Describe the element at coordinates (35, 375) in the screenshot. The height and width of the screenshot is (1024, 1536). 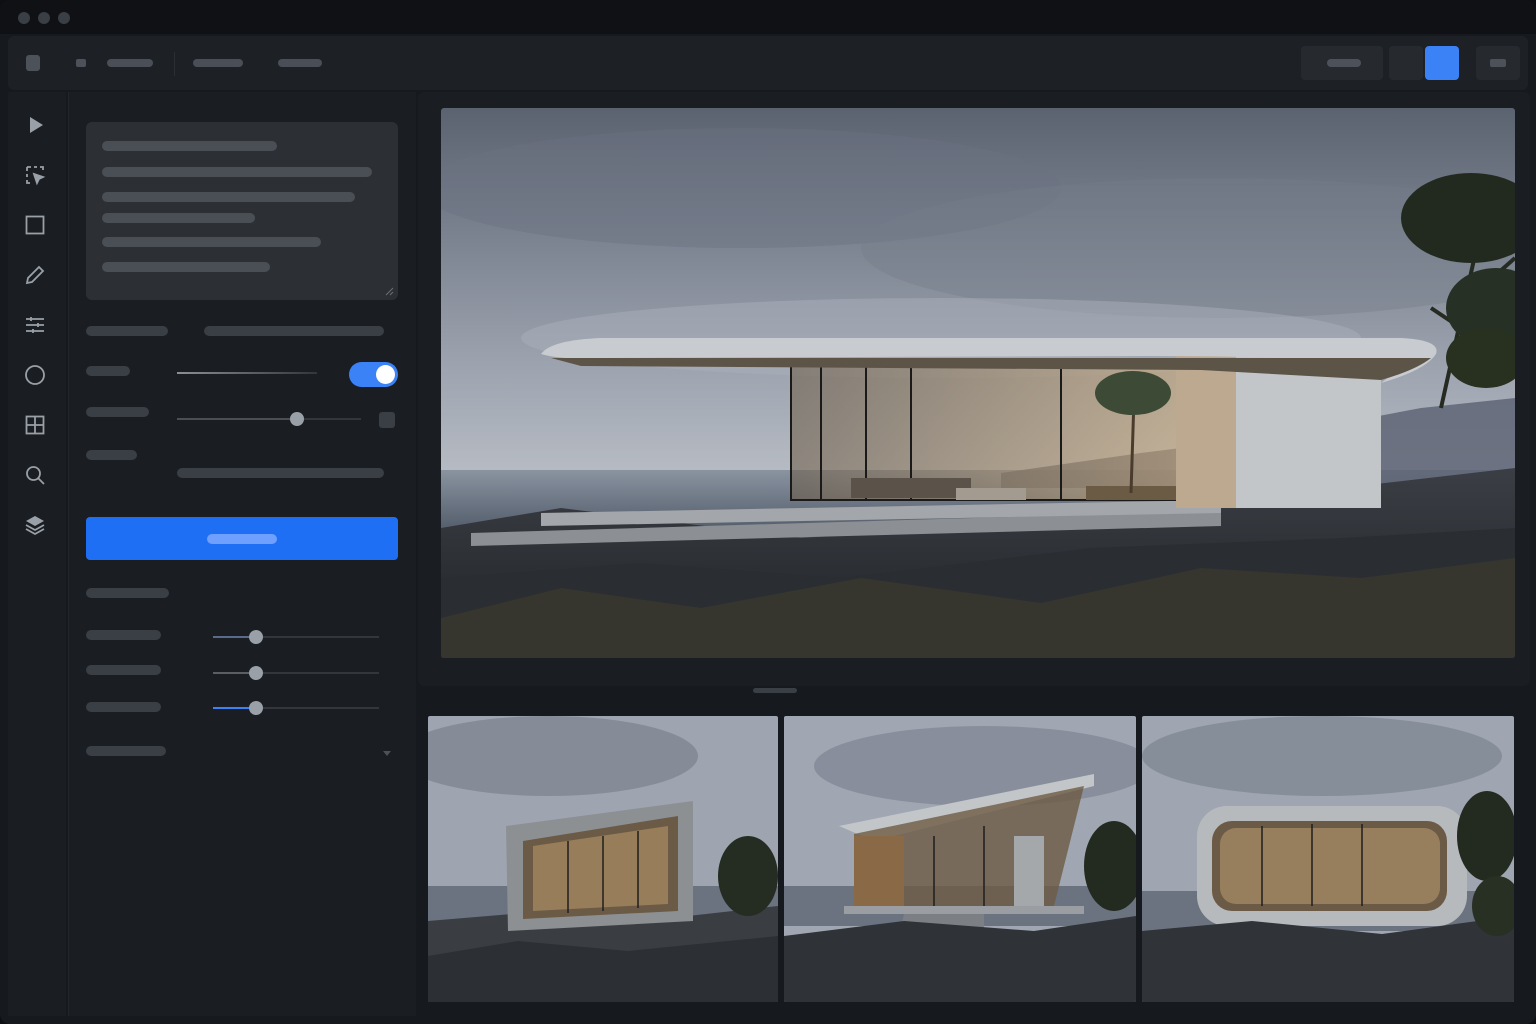
I see `circle-icon` at that location.